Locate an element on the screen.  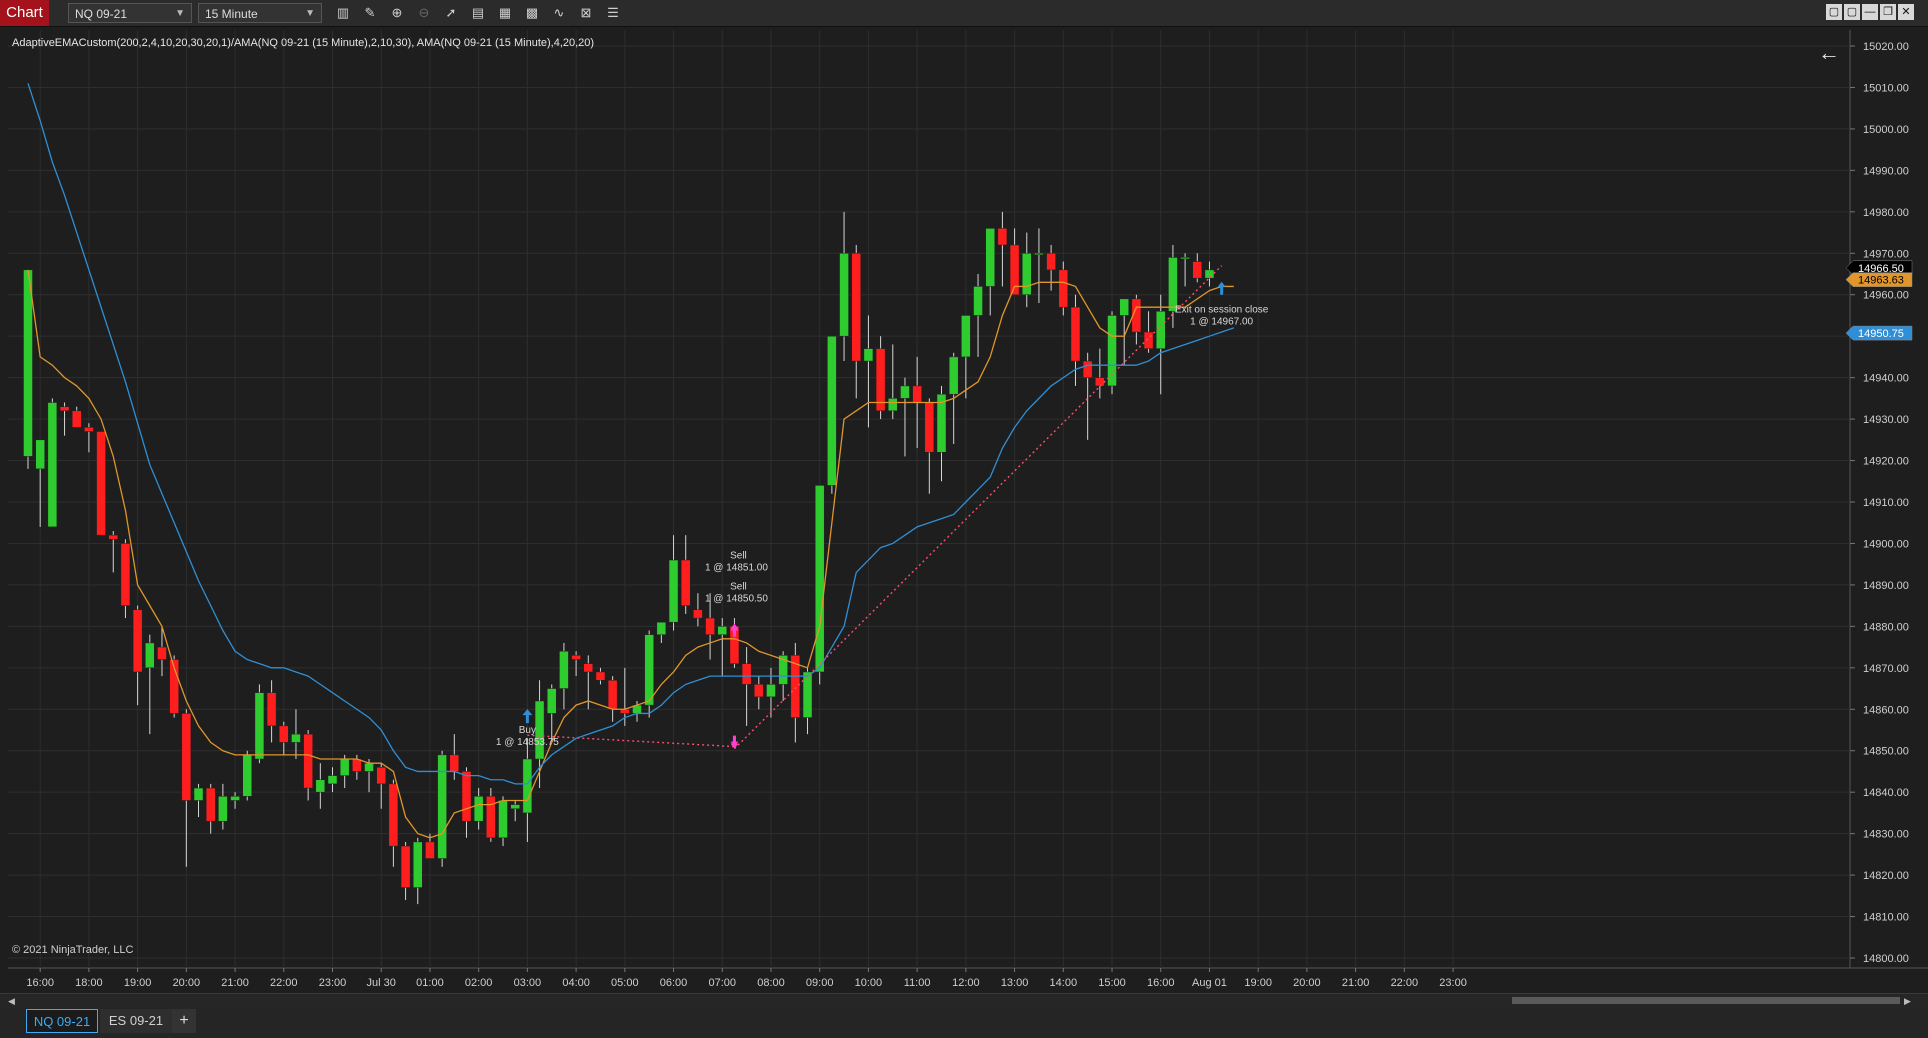
tab-nq: NQ 09-21 is located at coordinates (62, 1021).